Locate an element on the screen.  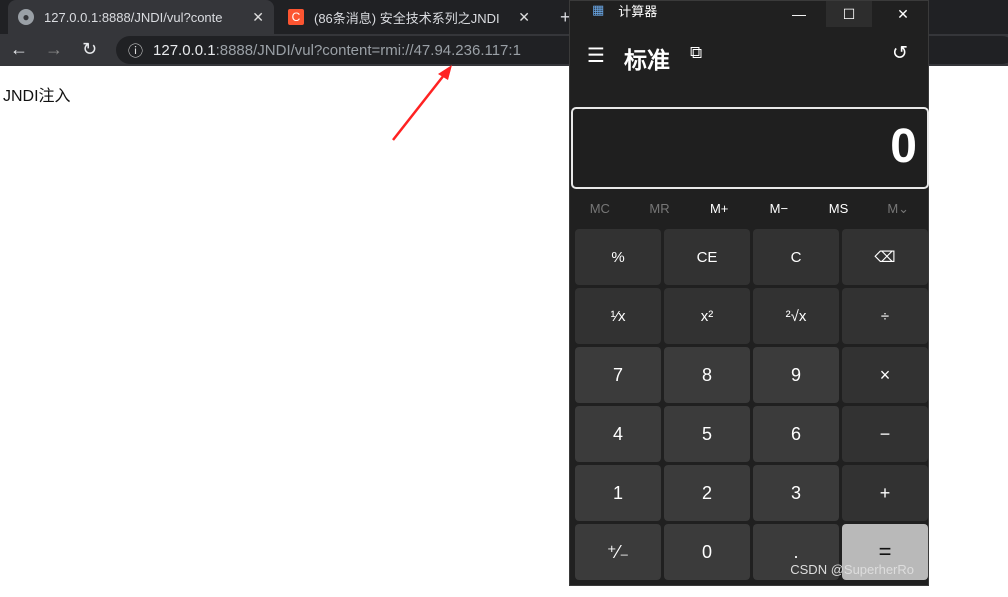
url-host: 127.0.0.1 is located at coordinates (184, 50).